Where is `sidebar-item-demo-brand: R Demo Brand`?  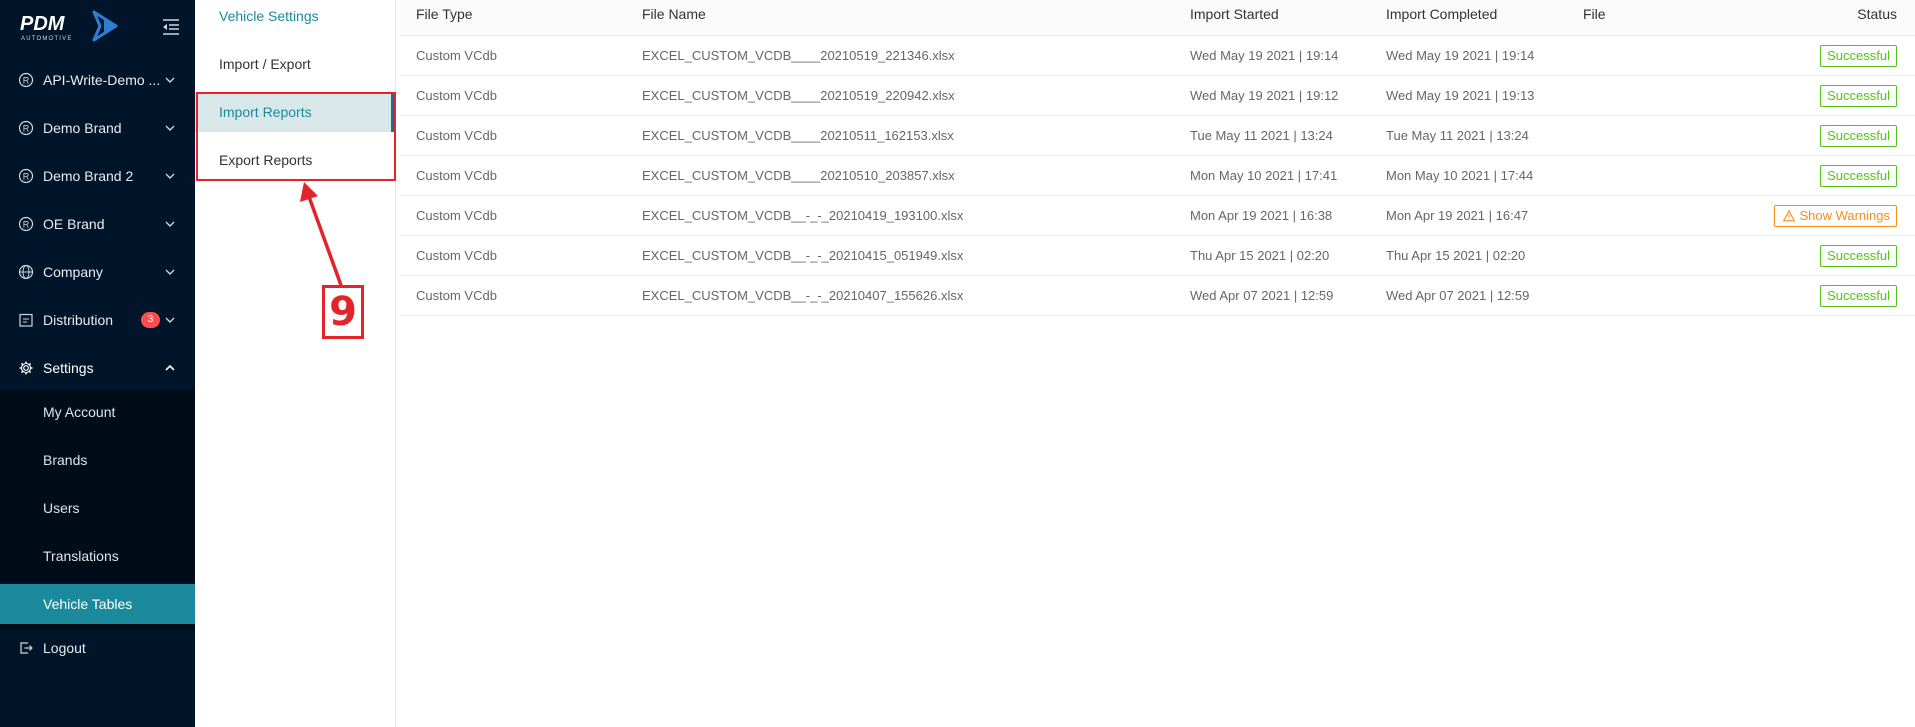 sidebar-item-demo-brand: R Demo Brand is located at coordinates (97, 128).